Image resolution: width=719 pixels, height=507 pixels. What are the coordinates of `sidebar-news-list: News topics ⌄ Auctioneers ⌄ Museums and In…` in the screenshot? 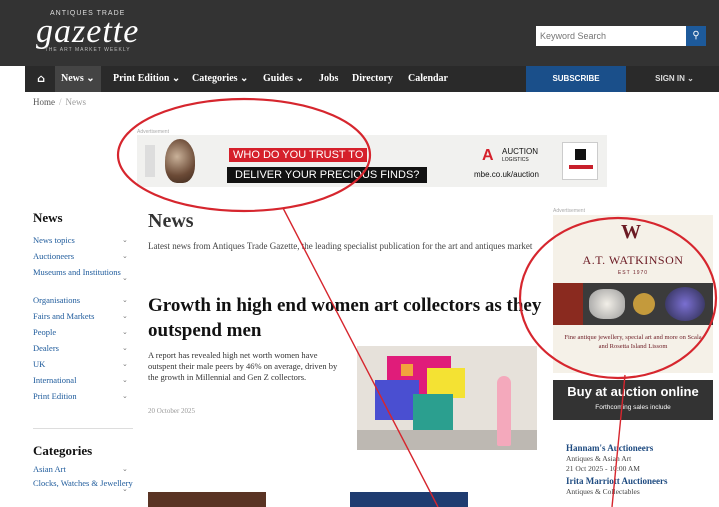 It's located at (83, 321).